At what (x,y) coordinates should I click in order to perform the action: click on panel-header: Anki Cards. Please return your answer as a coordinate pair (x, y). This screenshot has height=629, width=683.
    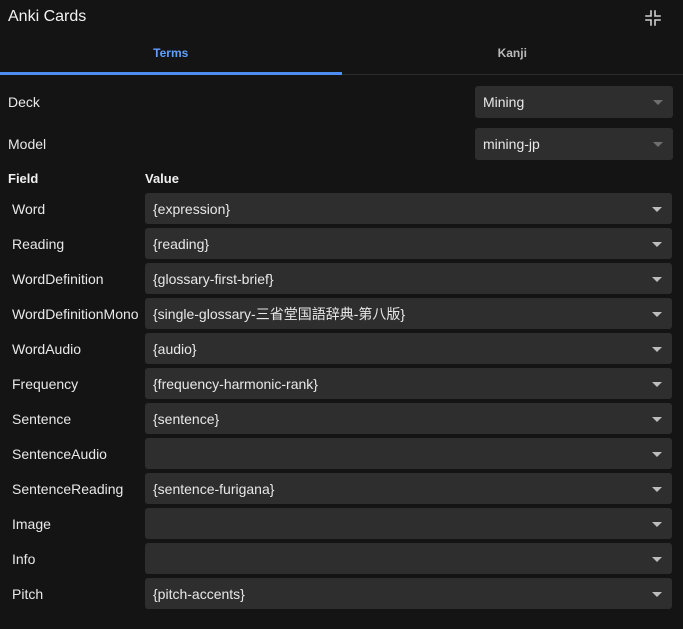
    Looking at the image, I should click on (341, 18).